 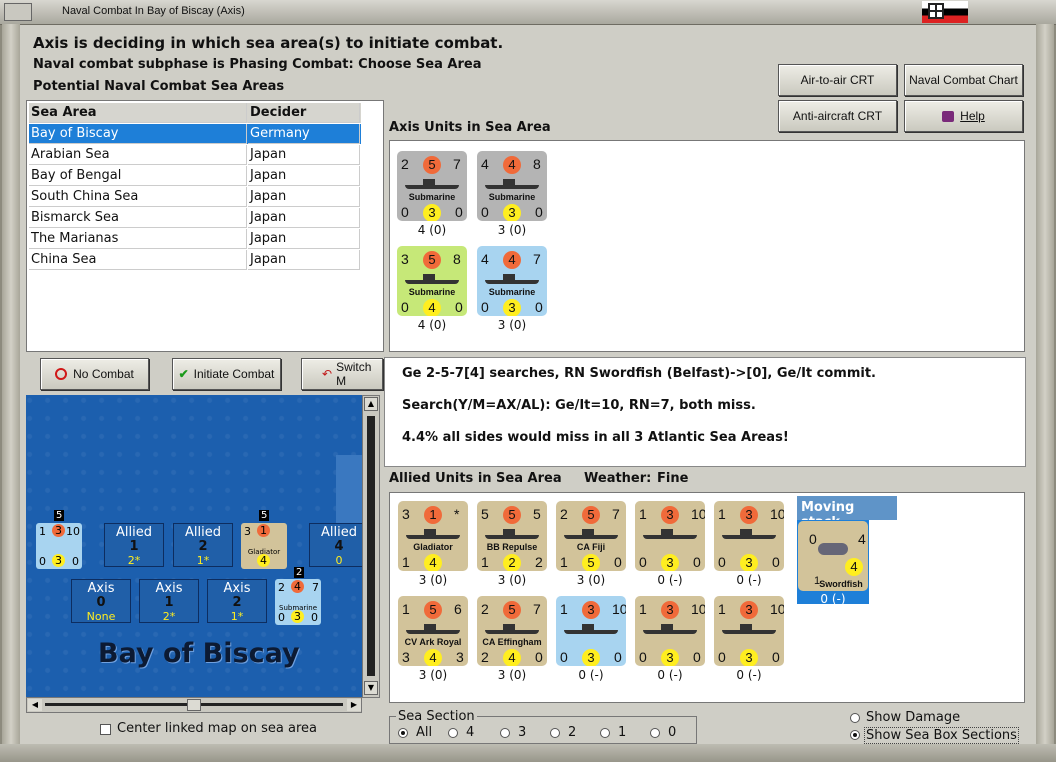 What do you see at coordinates (591, 536) in the screenshot?
I see `unit-counter: 2 5 7 CA Fiji 1 5 0` at bounding box center [591, 536].